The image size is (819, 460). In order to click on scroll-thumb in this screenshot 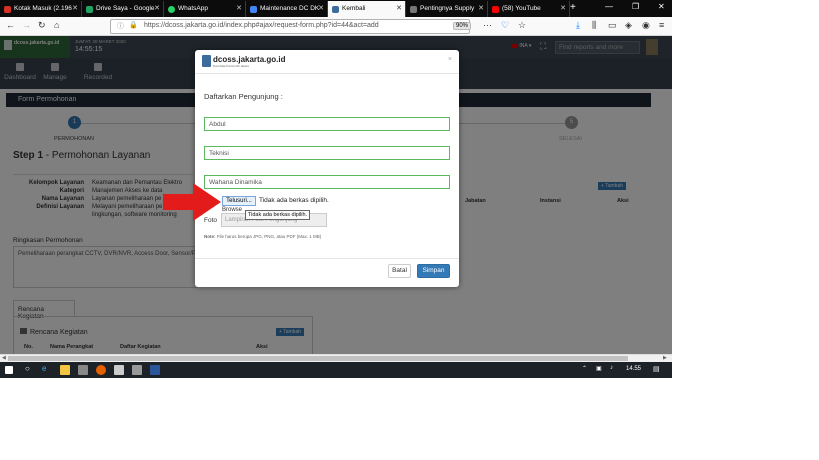, I will do `click(318, 358)`.